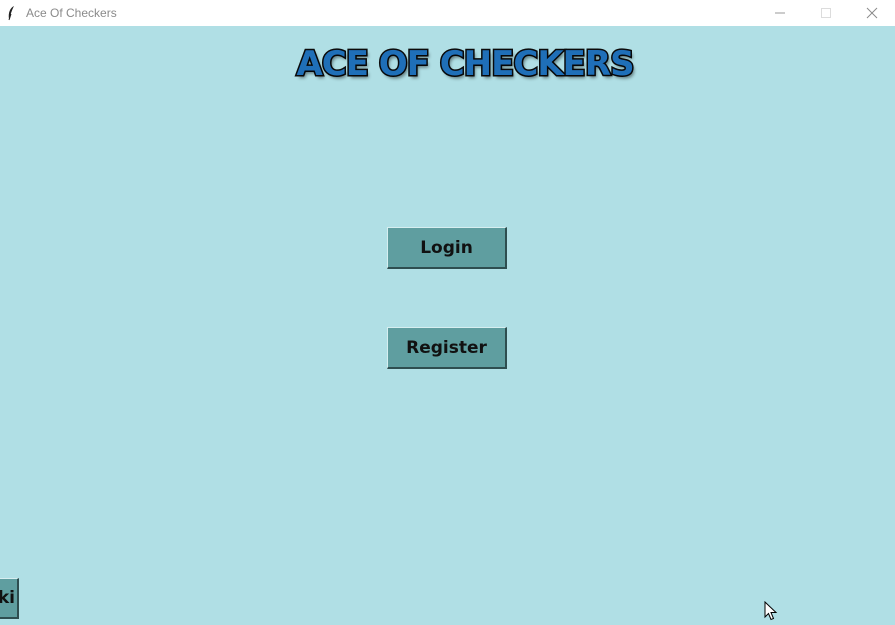  I want to click on minimize-button, so click(780, 13).